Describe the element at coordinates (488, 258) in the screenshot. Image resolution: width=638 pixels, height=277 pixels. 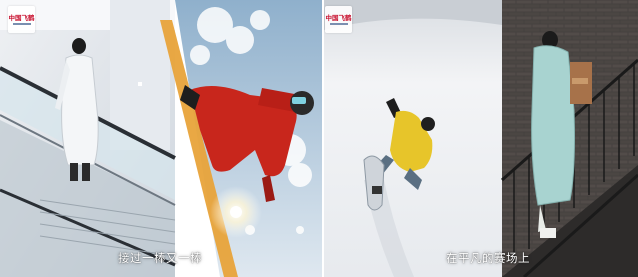
I see `subtitle-caption: 在平凡的赛场上` at that location.